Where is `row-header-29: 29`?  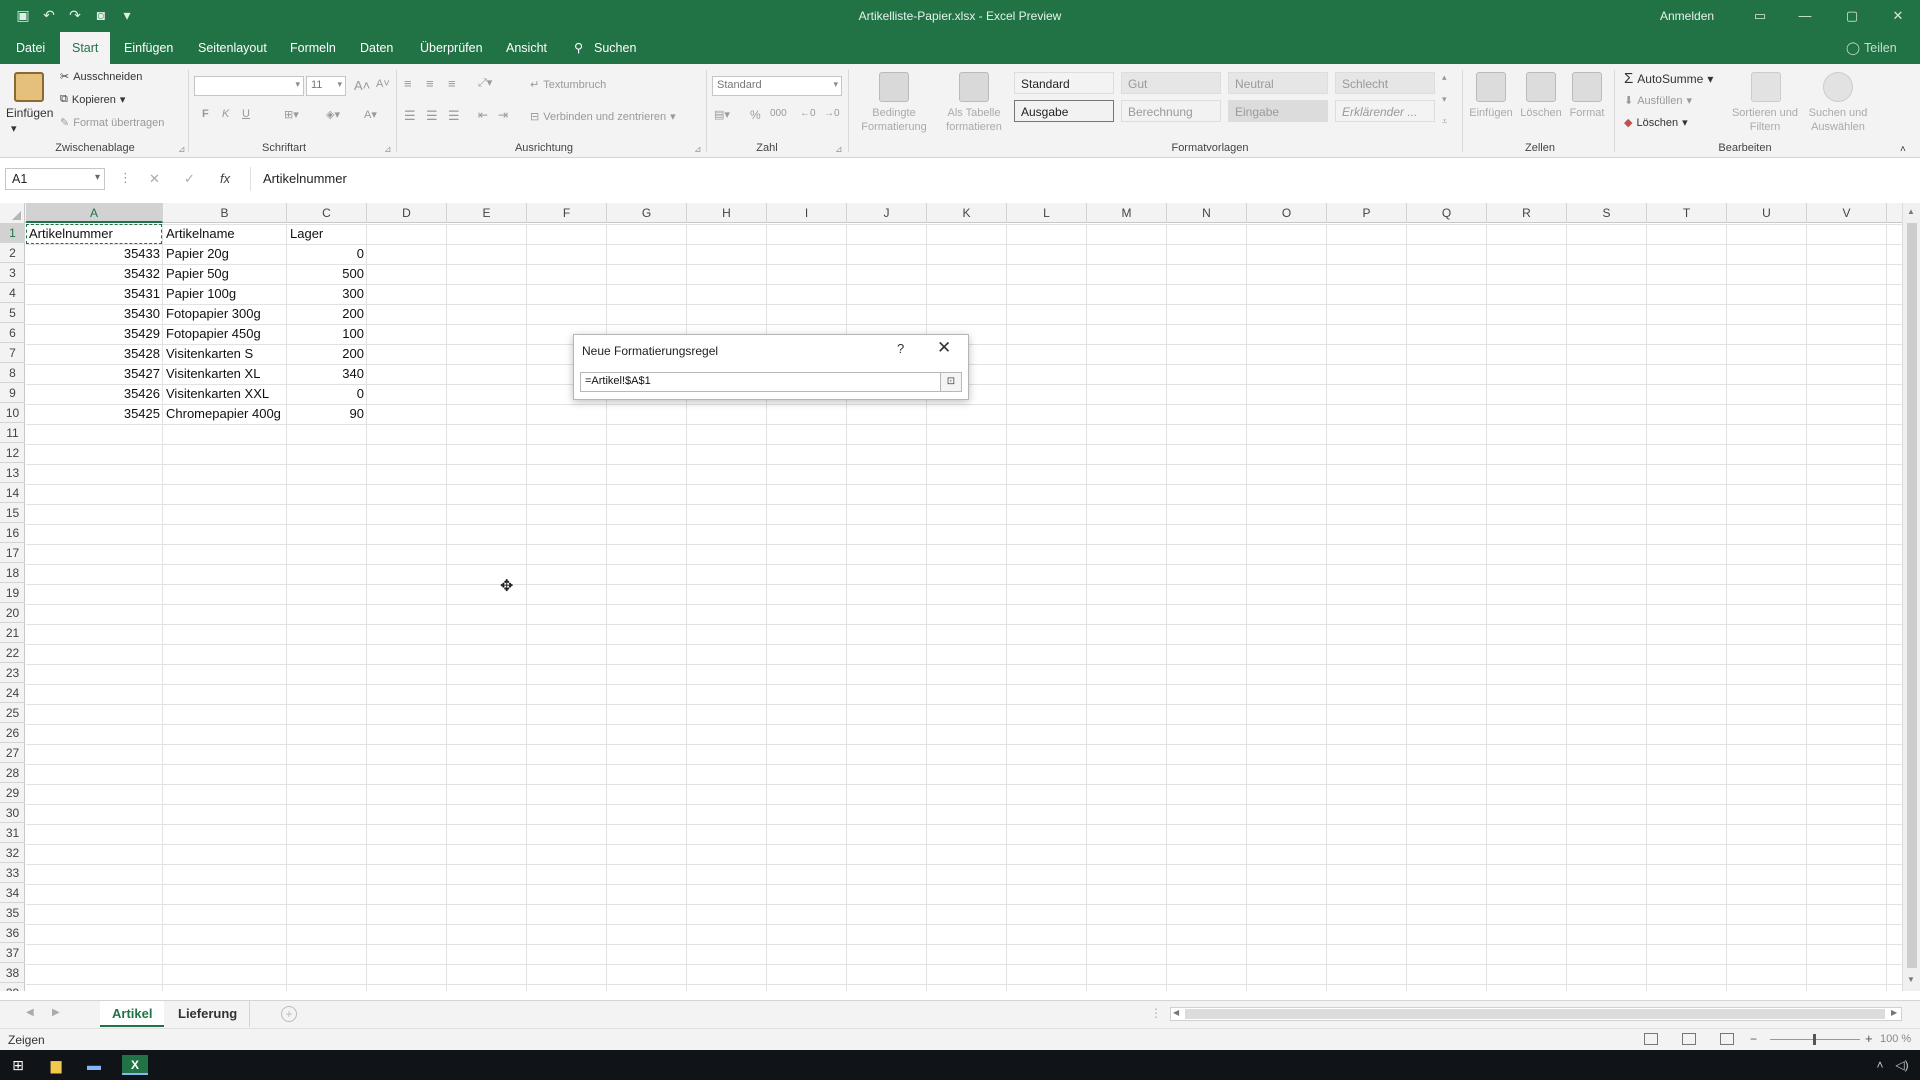 row-header-29: 29 is located at coordinates (12, 793).